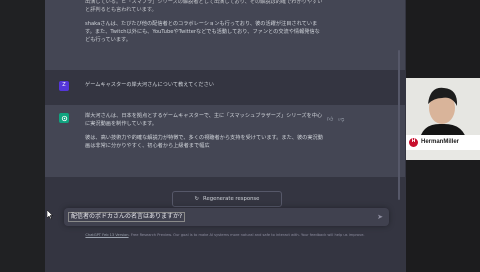  I want to click on feedback-buttons: 👍︎ 👎︎, so click(335, 119).